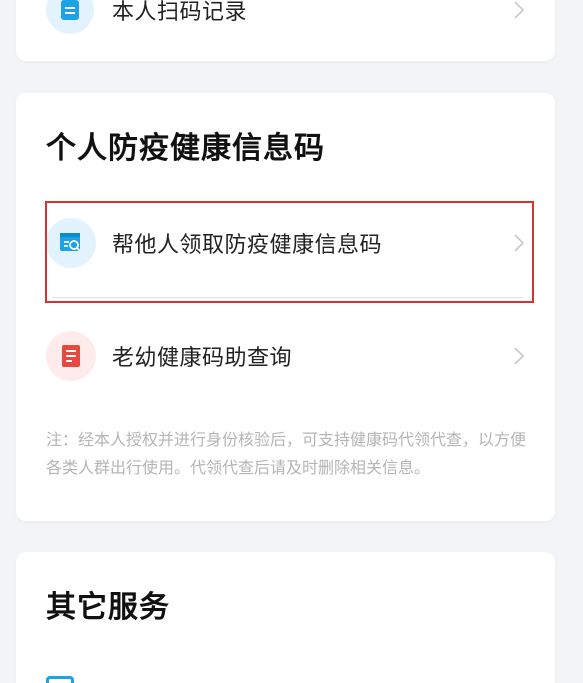 This screenshot has width=583, height=683. I want to click on help-others-row: 帮他人领取防疫健康信息码, so click(285, 243).